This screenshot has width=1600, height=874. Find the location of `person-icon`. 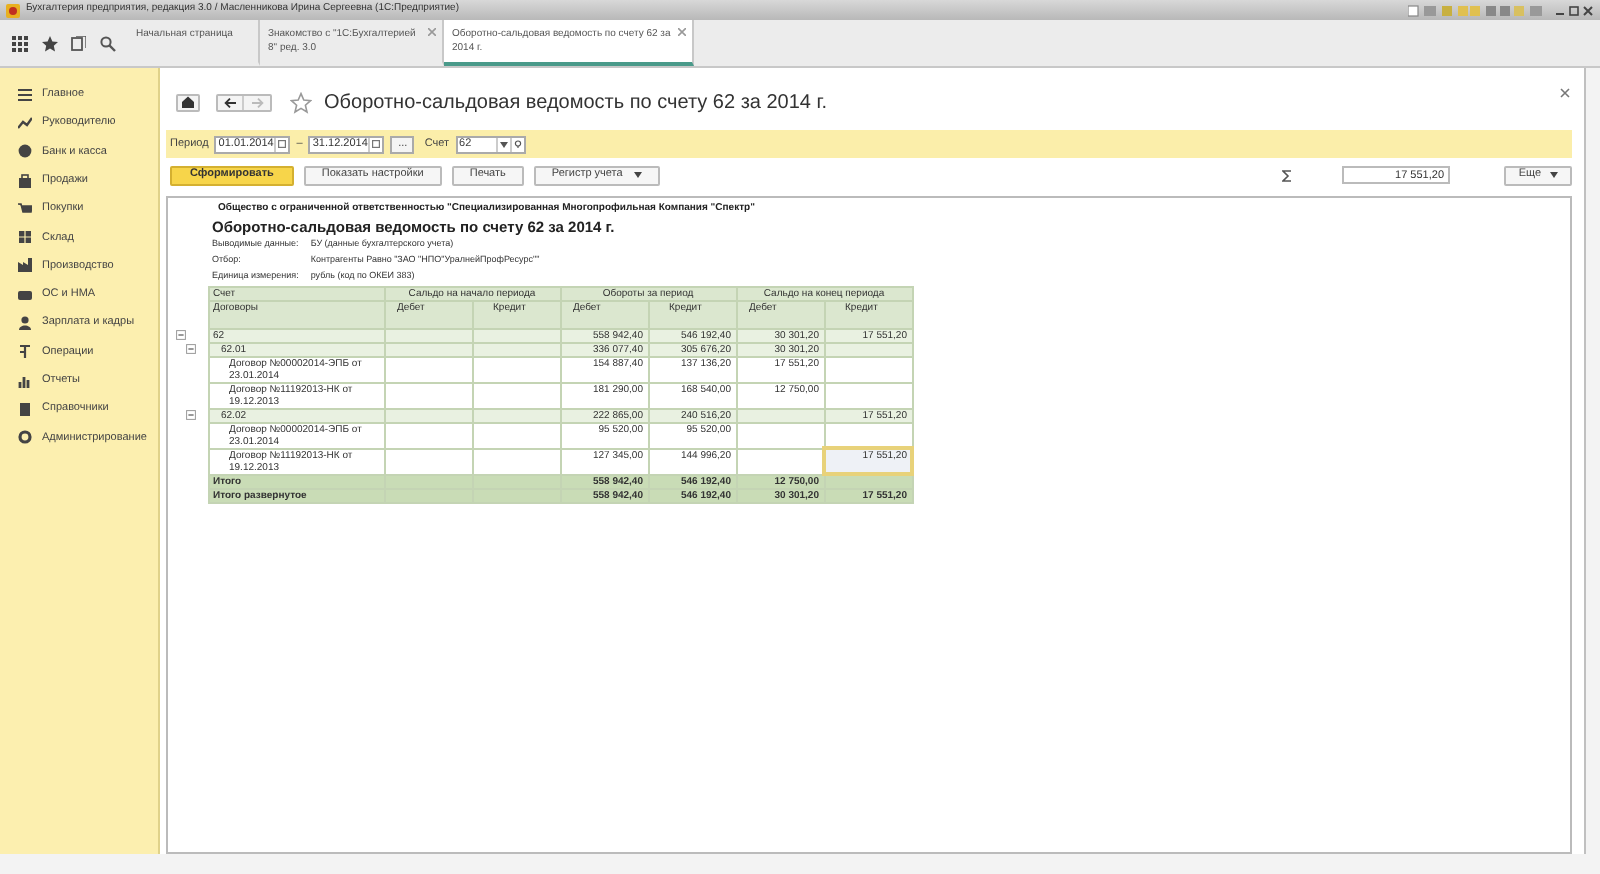

person-icon is located at coordinates (25, 323).